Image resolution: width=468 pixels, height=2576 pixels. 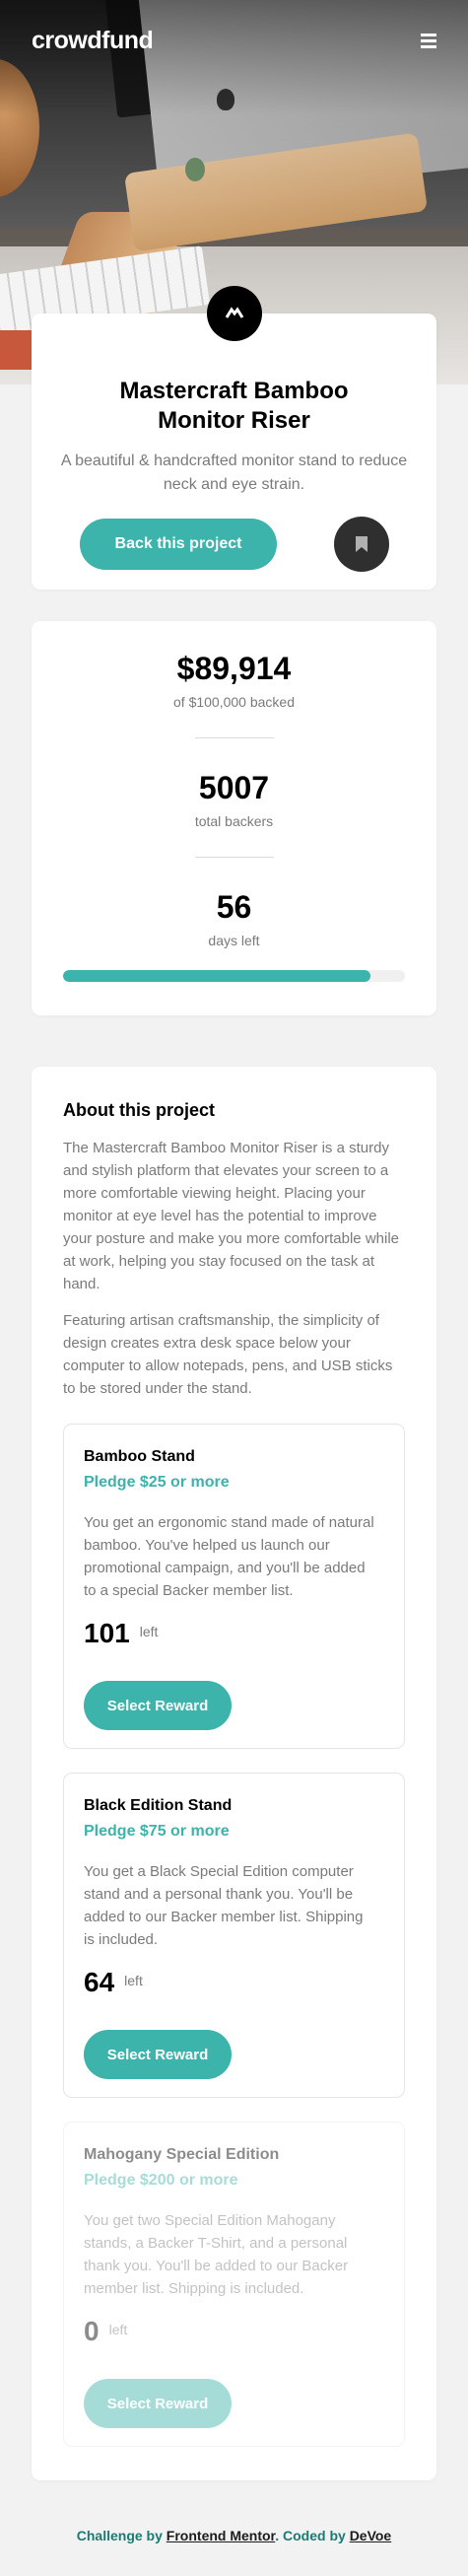 I want to click on mastercraft-logo-icon, so click(x=234, y=314).